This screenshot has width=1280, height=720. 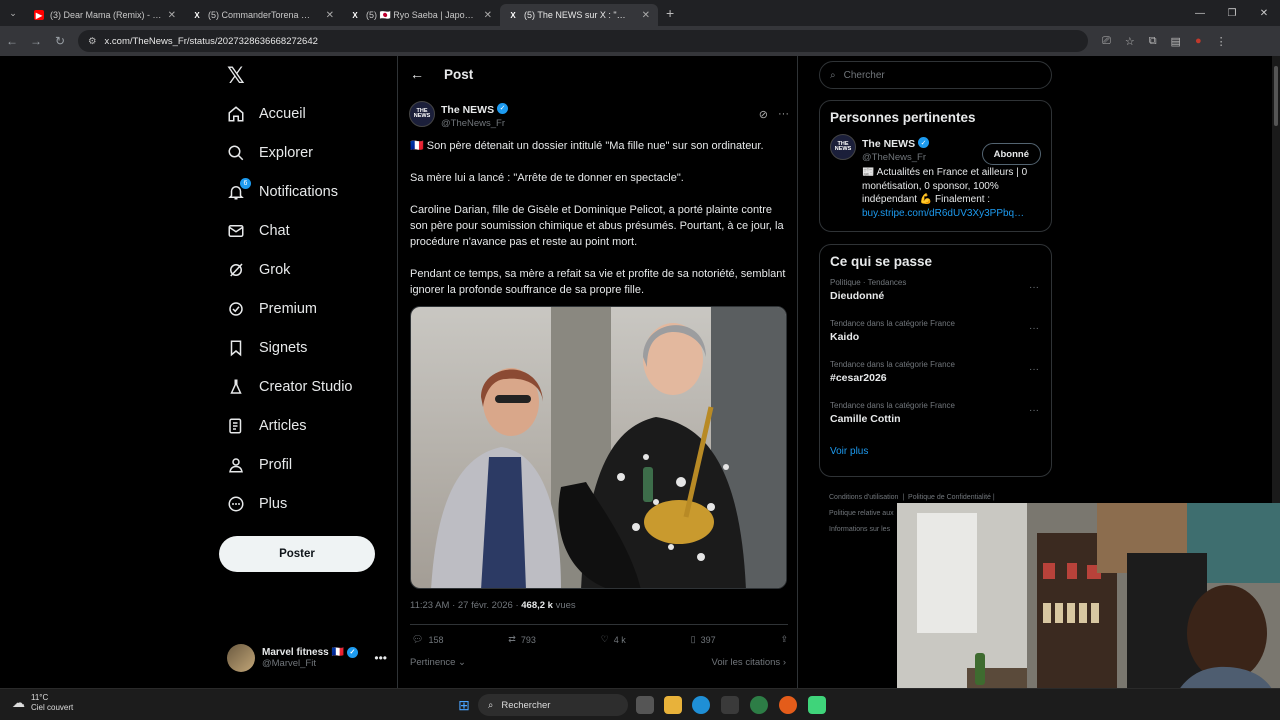 I want to click on taskbar-search: ⌕ Rechercher, so click(x=553, y=705).